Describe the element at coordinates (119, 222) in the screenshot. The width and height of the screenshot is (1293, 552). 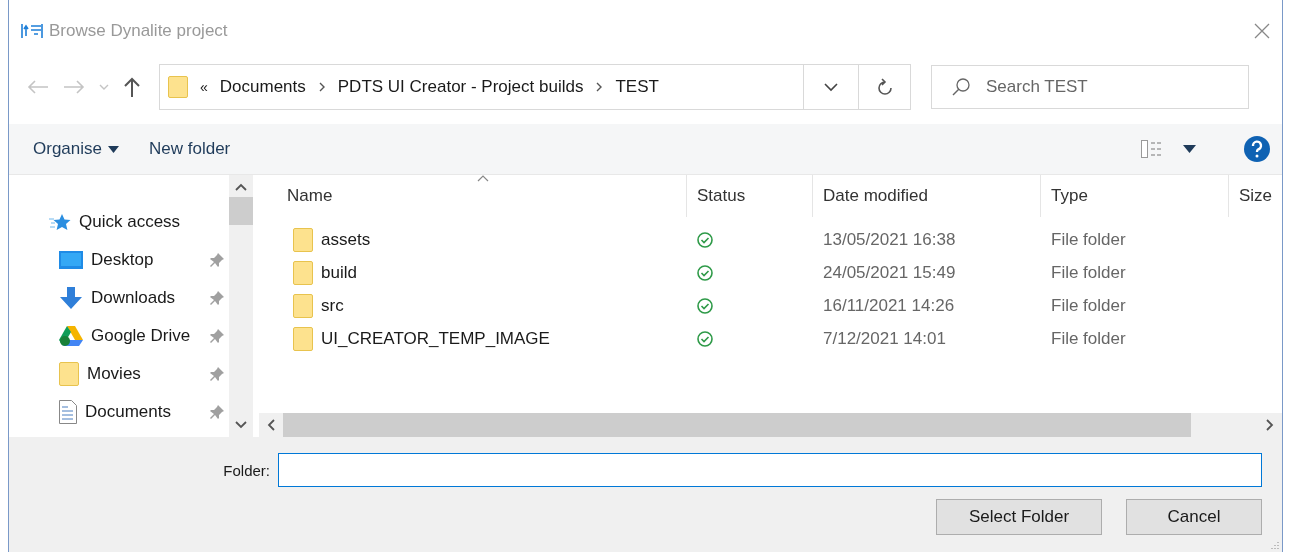
I see `sidebar-item: Quick access` at that location.